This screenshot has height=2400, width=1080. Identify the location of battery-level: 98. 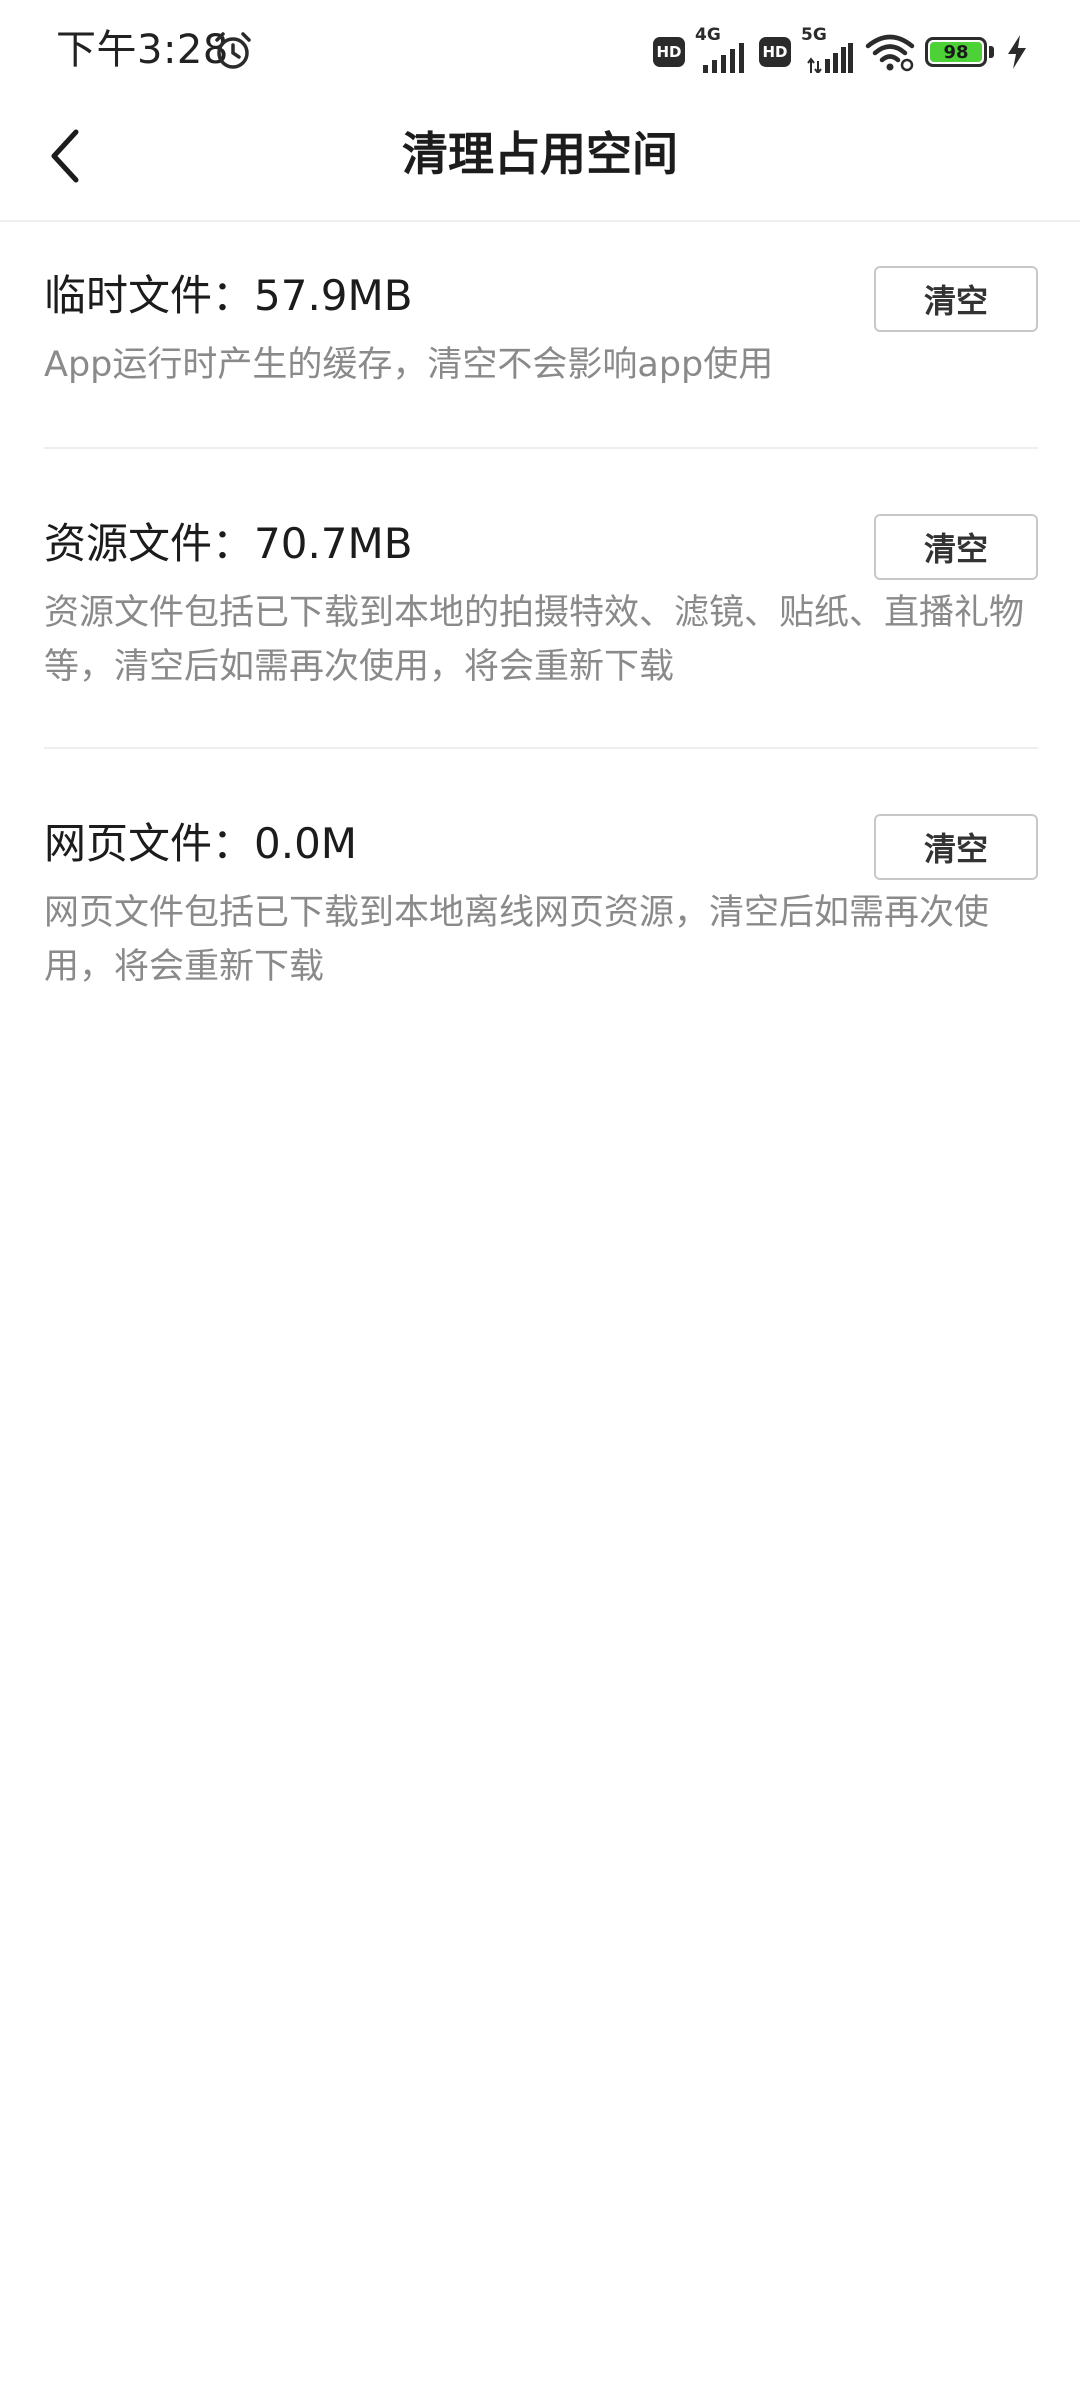
(956, 52).